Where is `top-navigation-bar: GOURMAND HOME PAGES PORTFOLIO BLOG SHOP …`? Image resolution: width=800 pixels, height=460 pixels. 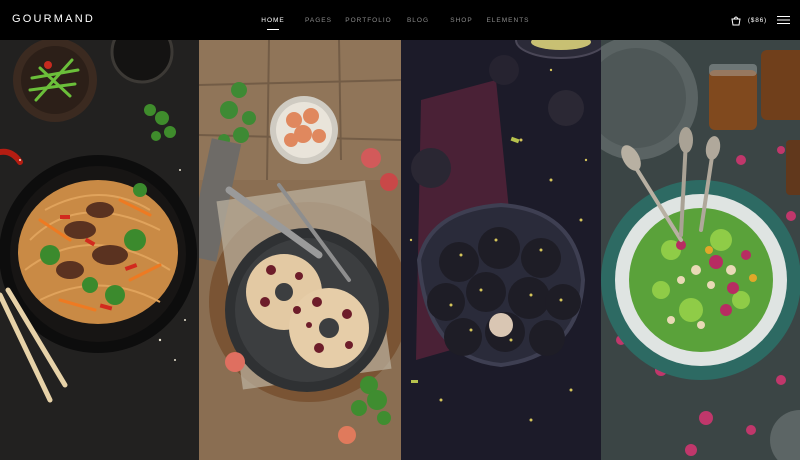 top-navigation-bar: GOURMAND HOME PAGES PORTFOLIO BLOG SHOP … is located at coordinates (400, 20).